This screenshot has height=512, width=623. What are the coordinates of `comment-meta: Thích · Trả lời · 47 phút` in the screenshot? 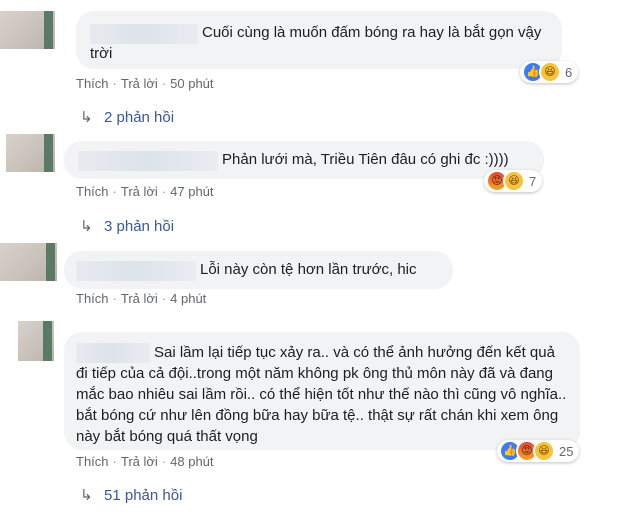 It's located at (145, 191).